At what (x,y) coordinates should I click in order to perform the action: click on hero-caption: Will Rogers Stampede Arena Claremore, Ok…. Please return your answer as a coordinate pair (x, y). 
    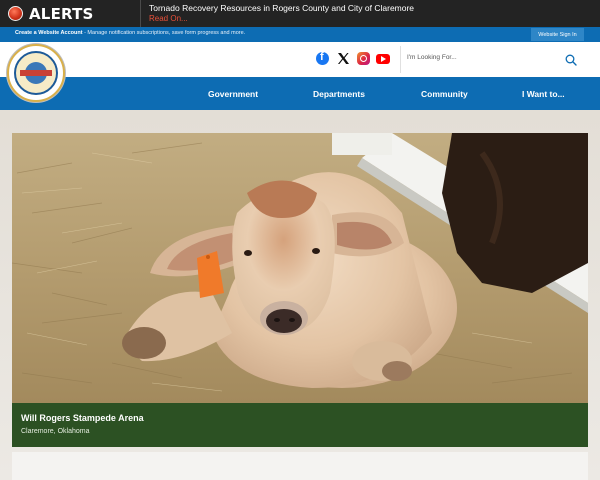
    Looking at the image, I should click on (300, 425).